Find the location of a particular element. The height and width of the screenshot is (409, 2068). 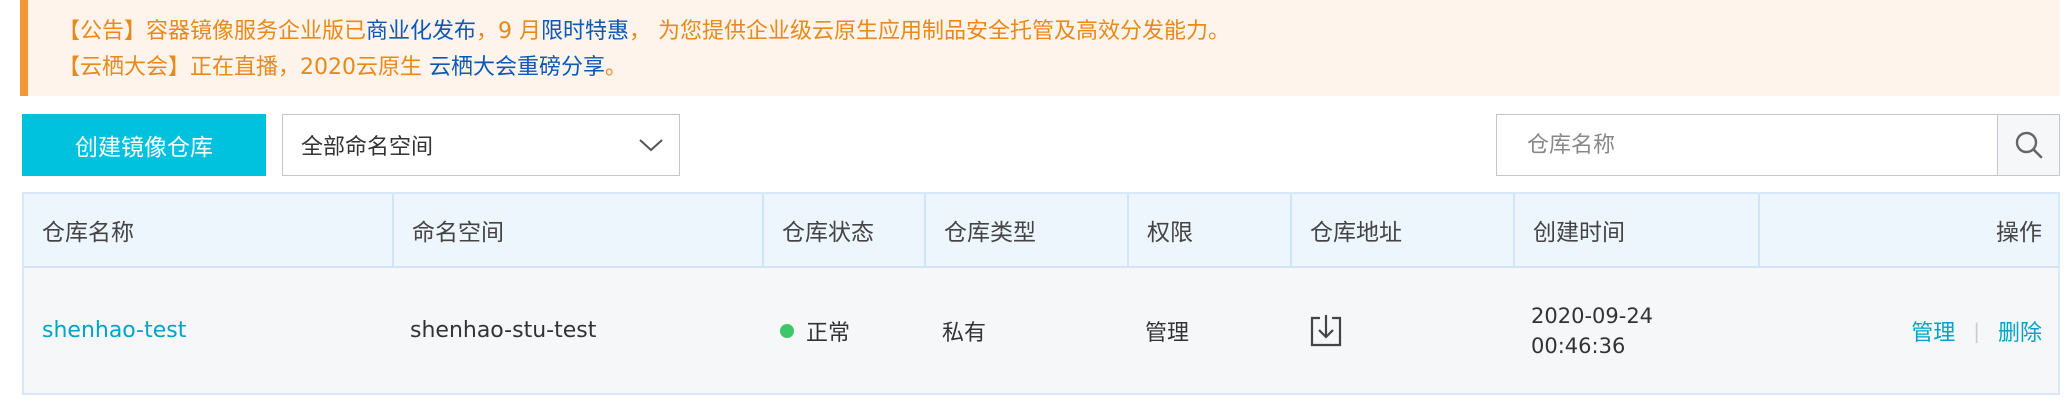

create-repository-button: 创建镜像仓库 is located at coordinates (144, 145).